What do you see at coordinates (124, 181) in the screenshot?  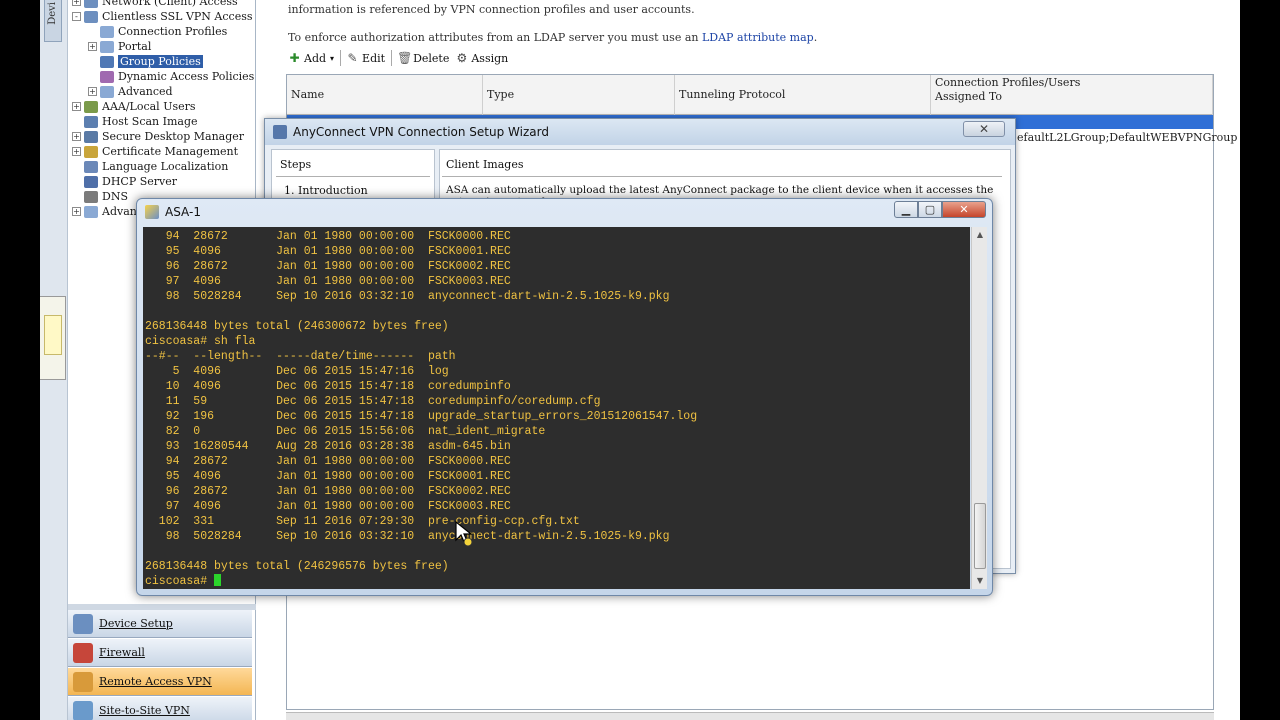 I see `tree-item: DHCP Server` at bounding box center [124, 181].